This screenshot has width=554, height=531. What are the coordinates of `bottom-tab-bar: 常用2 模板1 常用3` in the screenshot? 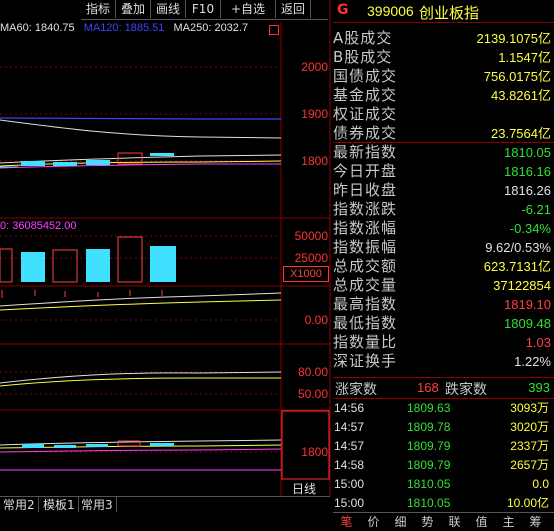 It's located at (165, 504).